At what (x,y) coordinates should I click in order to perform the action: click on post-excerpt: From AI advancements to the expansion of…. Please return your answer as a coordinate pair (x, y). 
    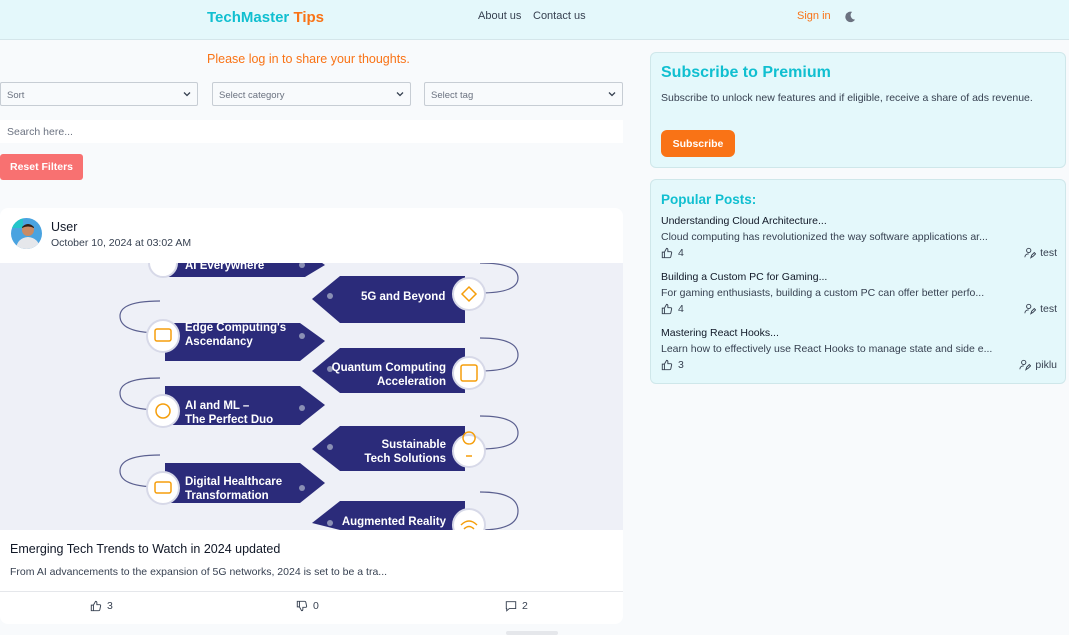
    Looking at the image, I should click on (199, 572).